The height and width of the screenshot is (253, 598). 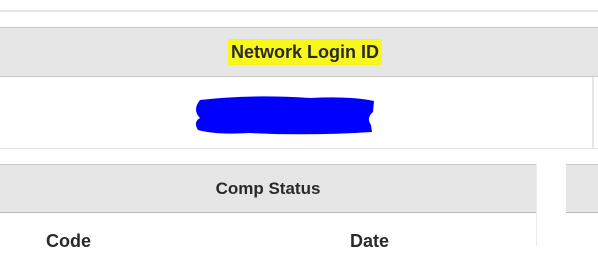 I want to click on adjacent-panel-header, so click(x=582, y=189).